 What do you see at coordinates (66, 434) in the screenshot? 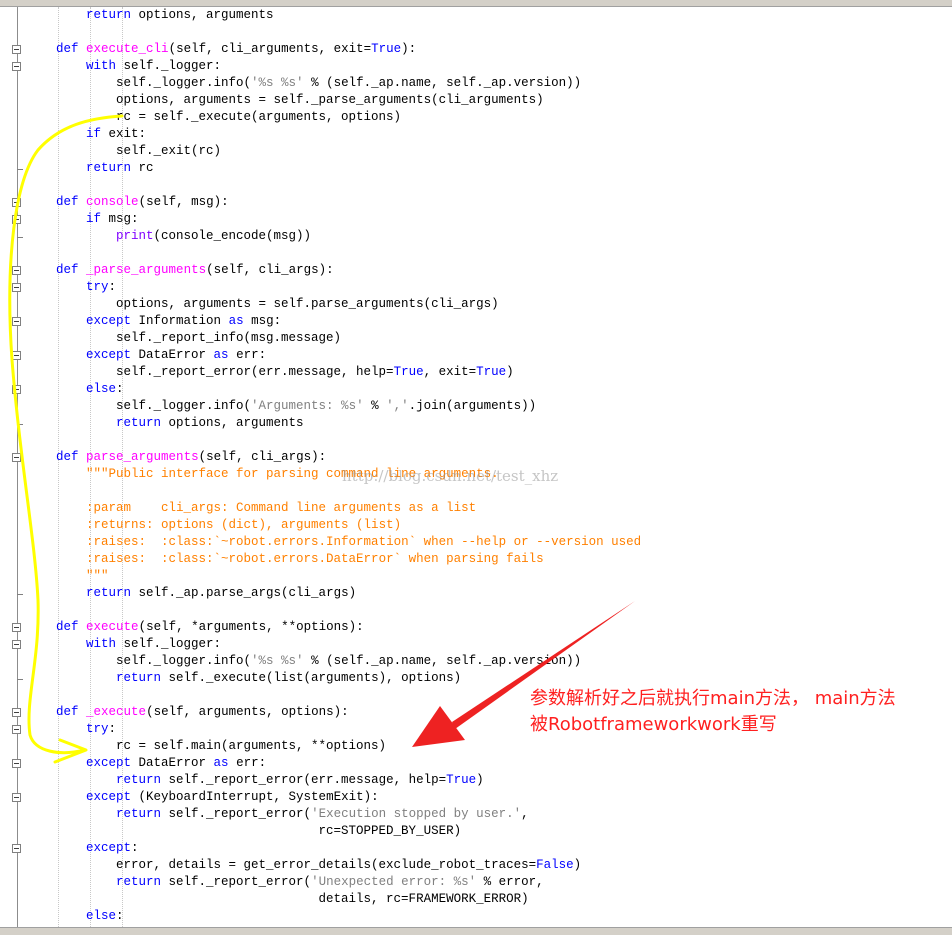
I see `yellow-highlight-curve` at bounding box center [66, 434].